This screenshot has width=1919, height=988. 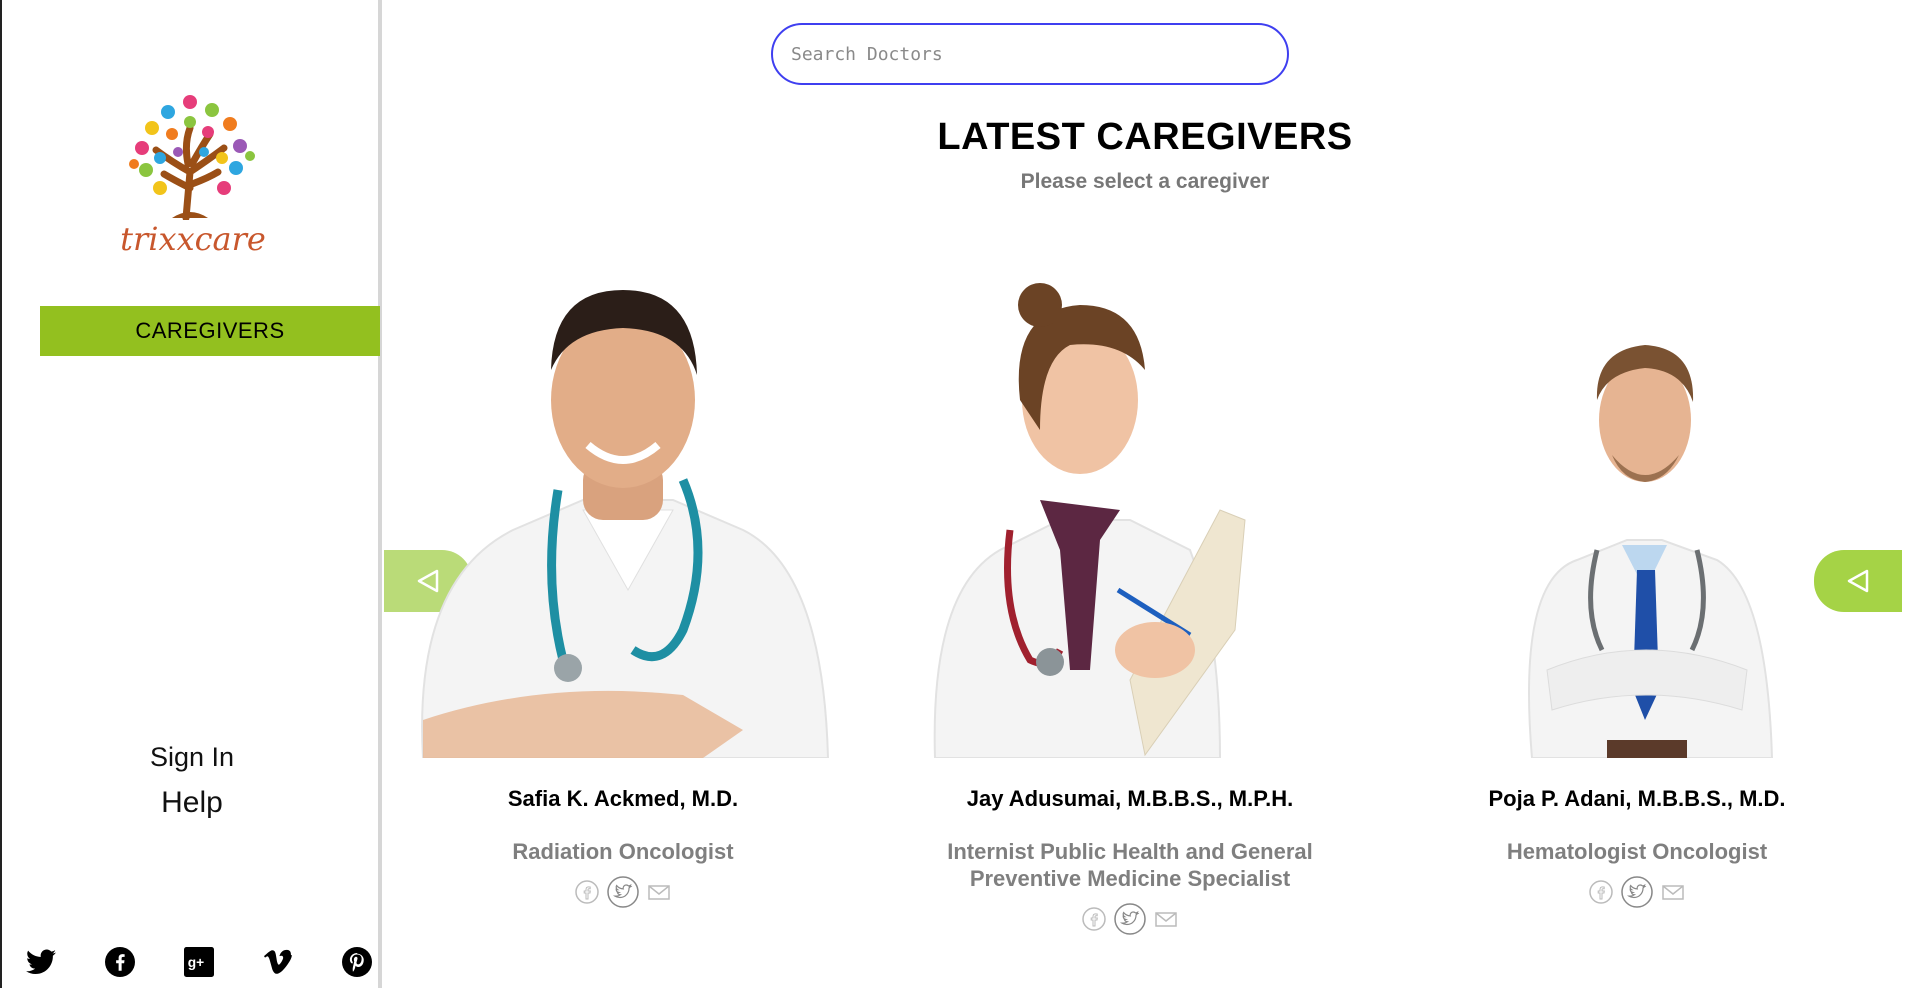 I want to click on trixxcare-logo: trixxcare, so click(x=193, y=176).